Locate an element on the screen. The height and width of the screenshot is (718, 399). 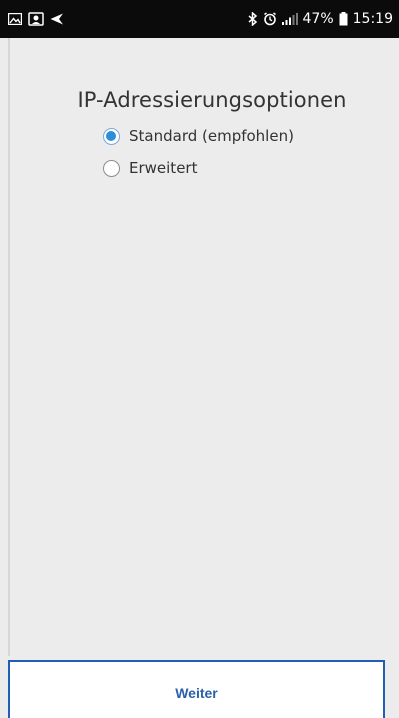
radio-advanced-unchecked is located at coordinates (111, 168).